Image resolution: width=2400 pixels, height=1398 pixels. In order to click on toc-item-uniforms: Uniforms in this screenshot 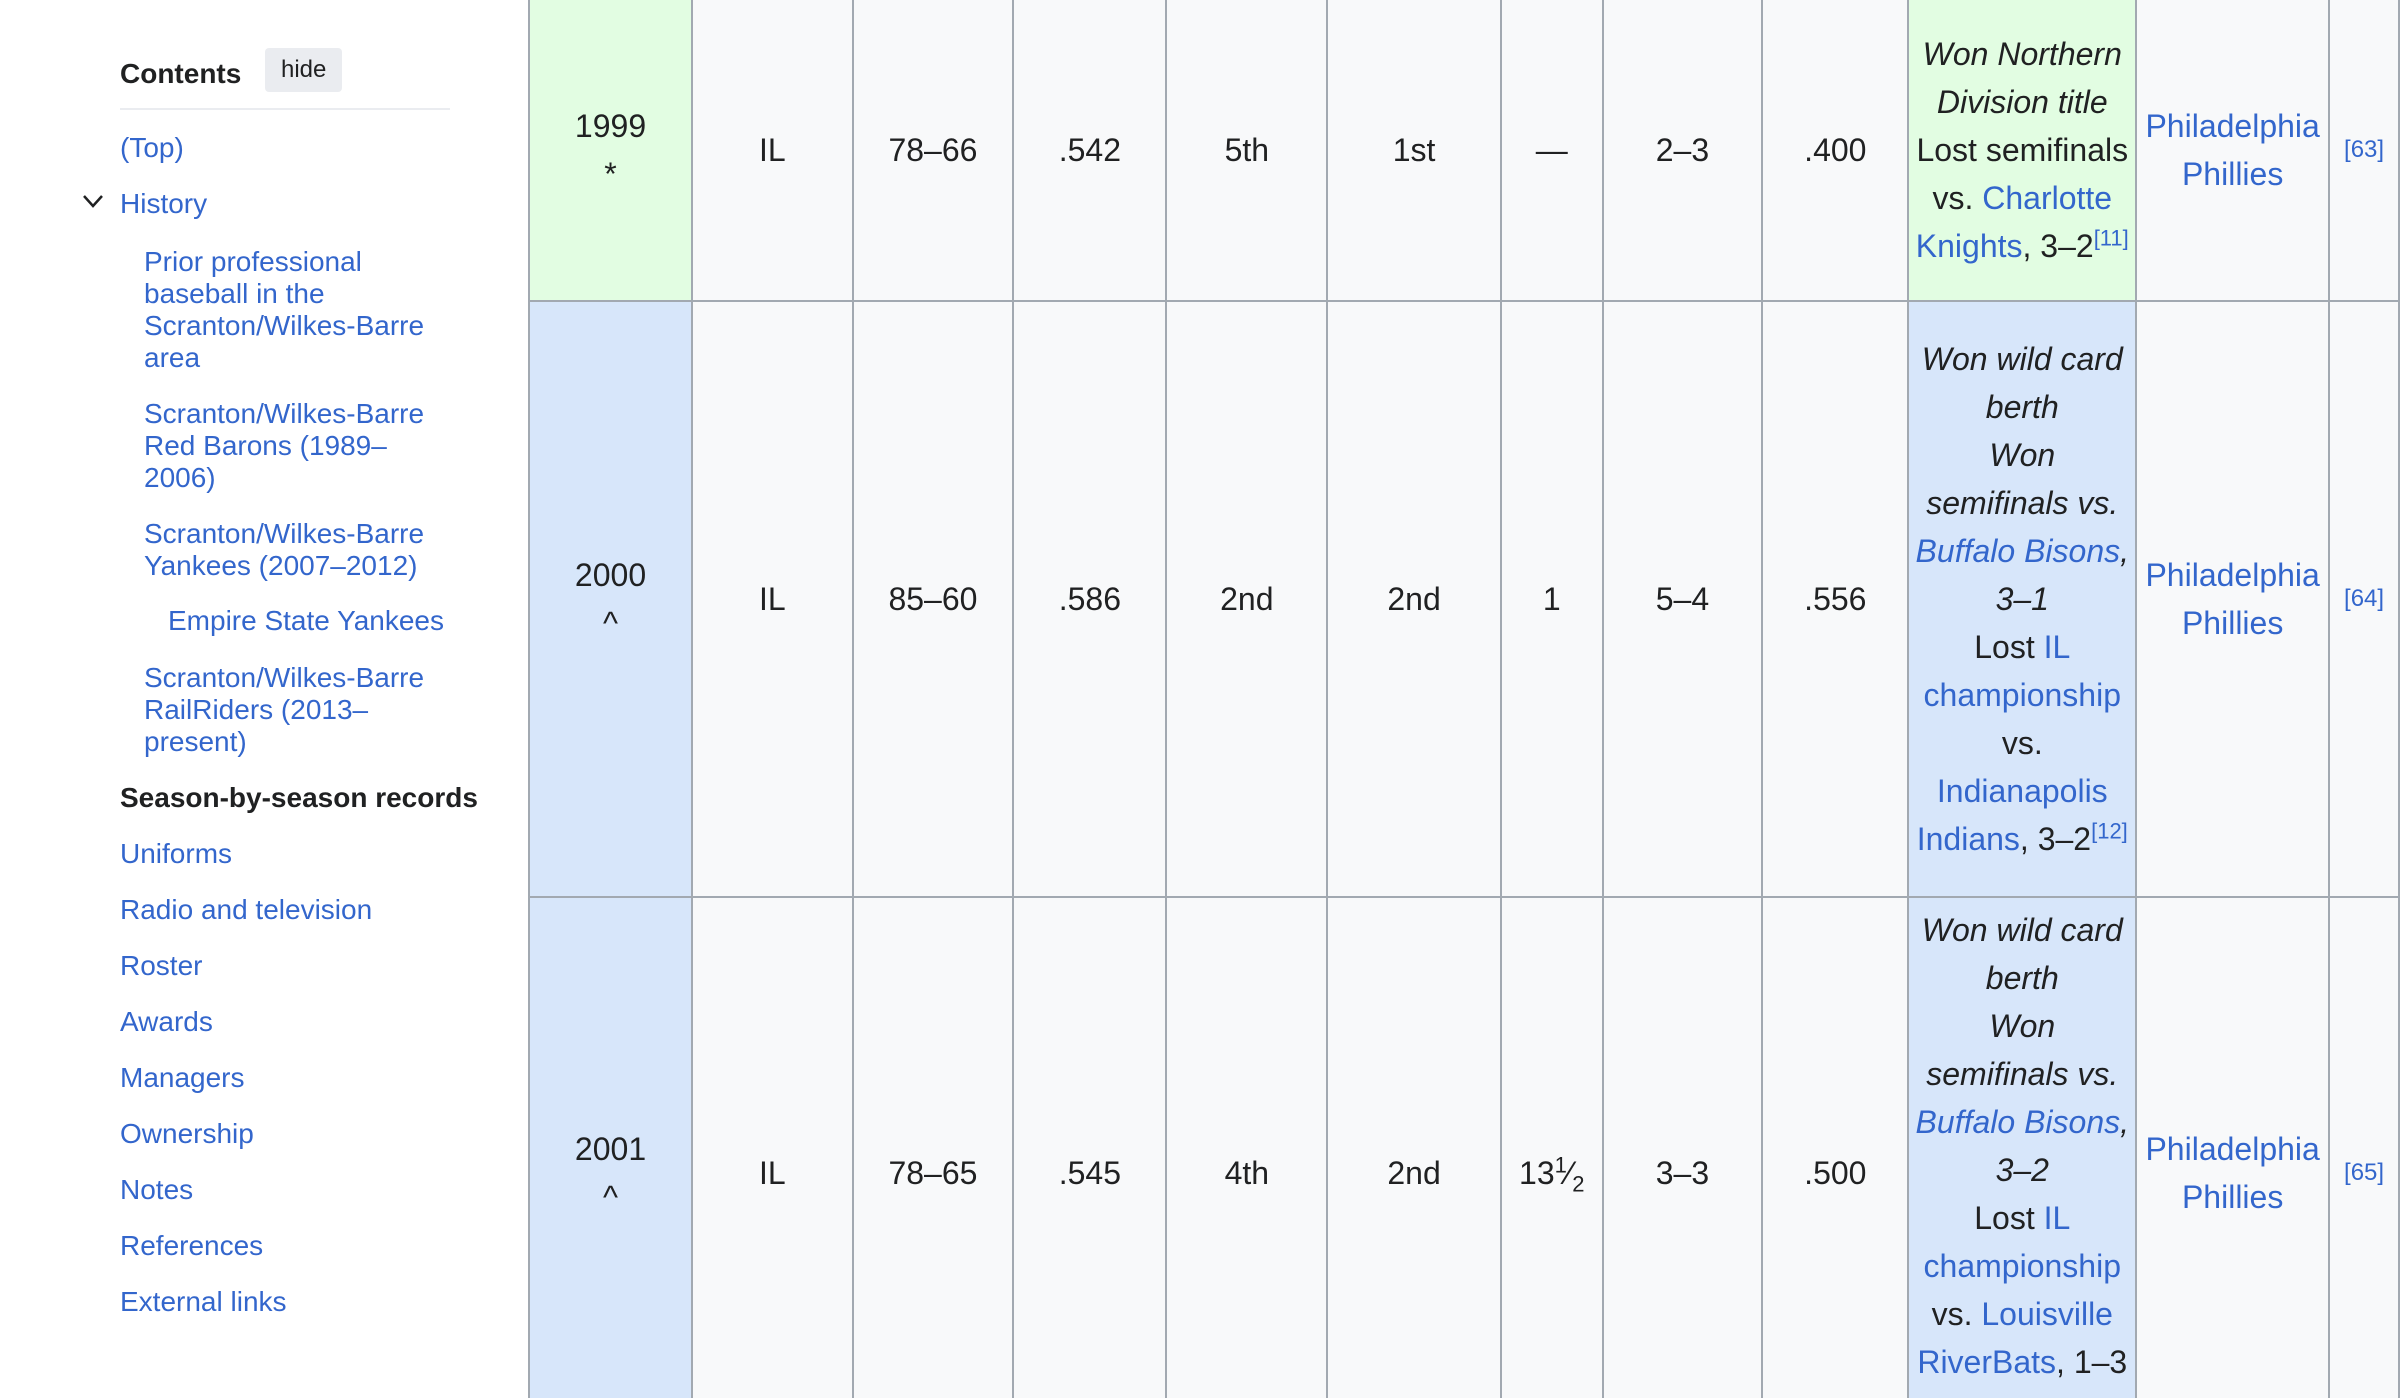, I will do `click(176, 854)`.